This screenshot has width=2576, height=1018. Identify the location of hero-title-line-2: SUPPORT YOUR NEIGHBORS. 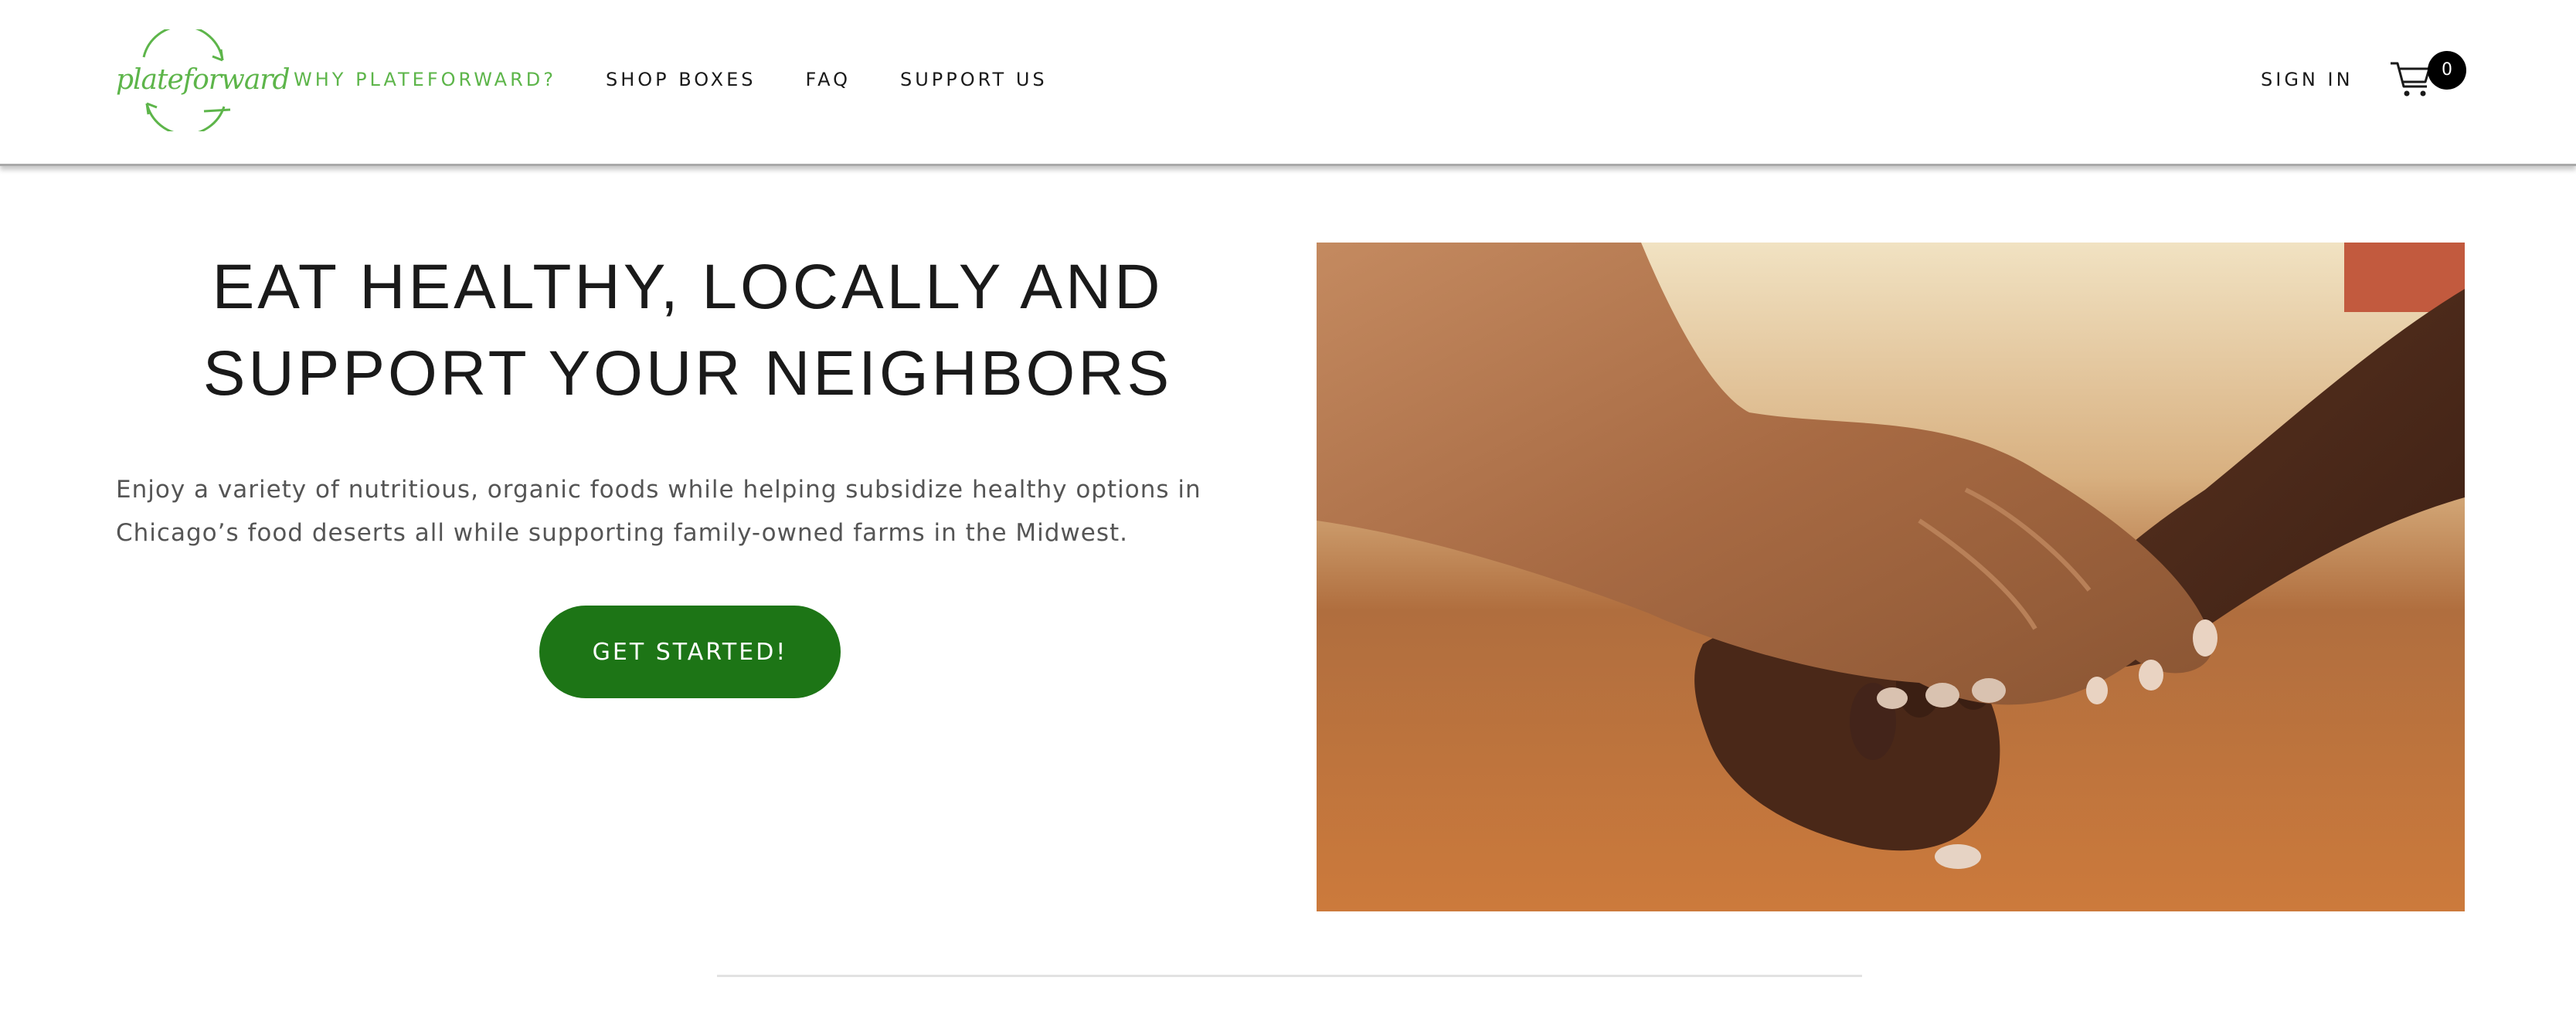
(687, 373).